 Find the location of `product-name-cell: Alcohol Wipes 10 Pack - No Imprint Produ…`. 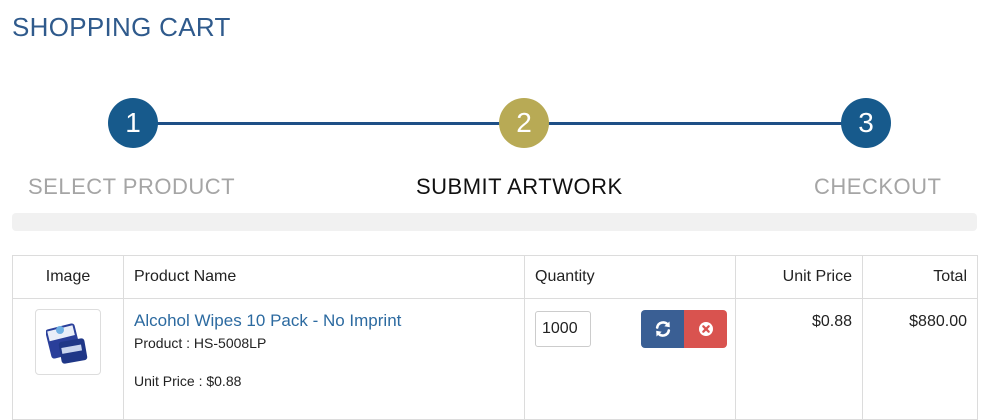

product-name-cell: Alcohol Wipes 10 Pack - No Imprint Produ… is located at coordinates (324, 359).